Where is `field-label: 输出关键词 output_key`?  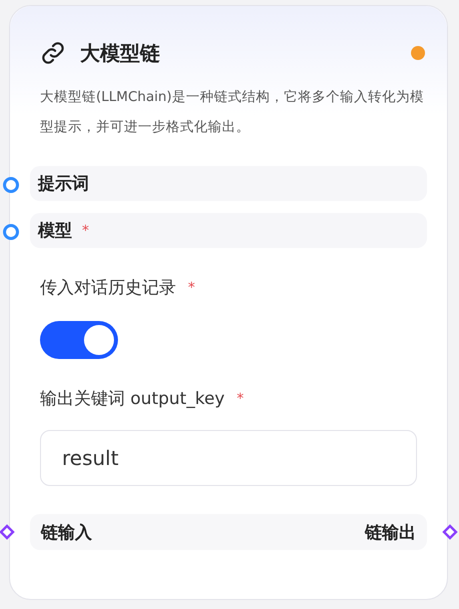
field-label: 输出关键词 output_key is located at coordinates (132, 399).